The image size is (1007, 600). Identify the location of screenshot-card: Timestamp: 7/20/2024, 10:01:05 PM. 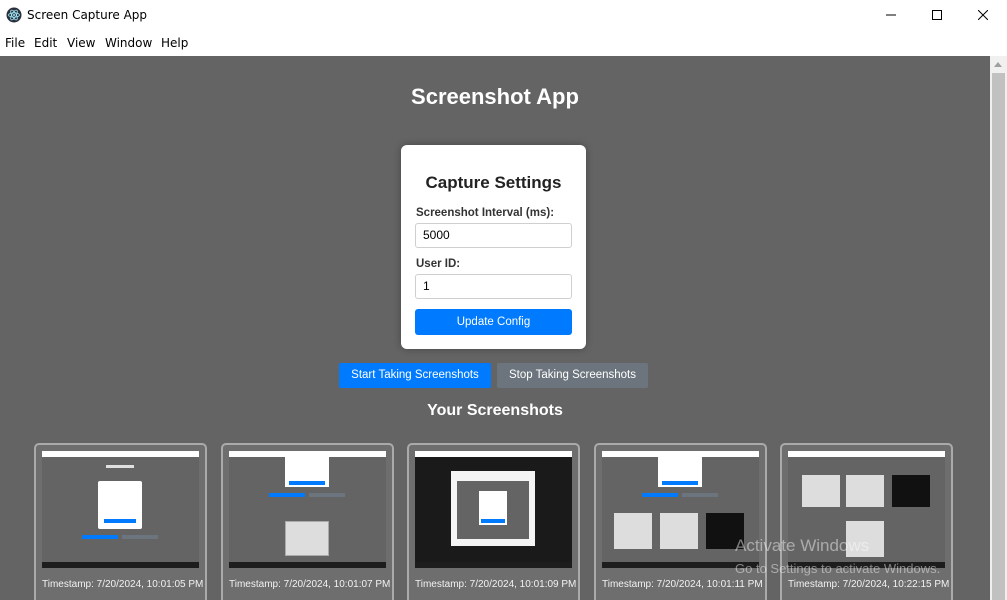
(120, 521).